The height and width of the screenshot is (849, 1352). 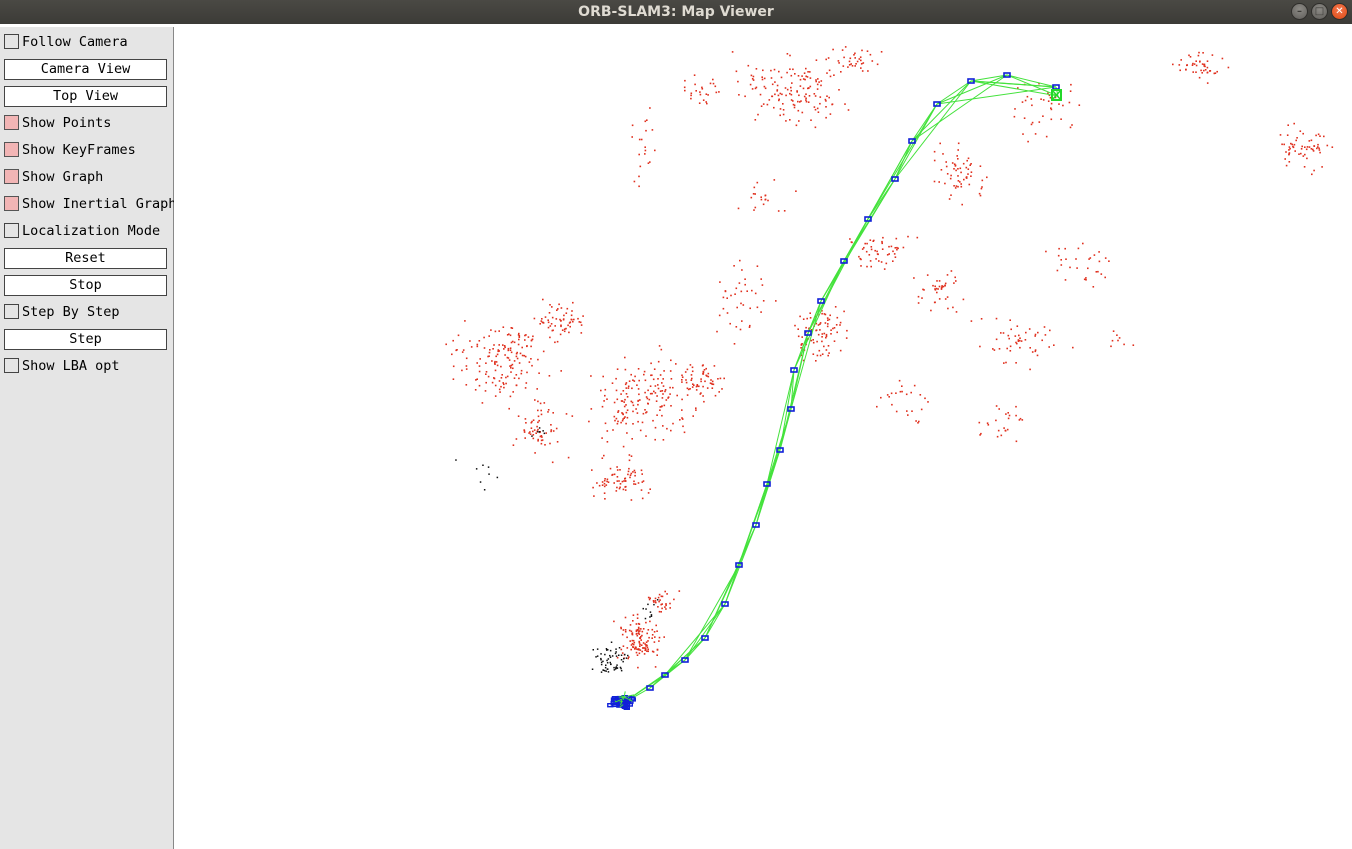 I want to click on show-lba-opt-row: Show LBA opt, so click(x=86, y=367).